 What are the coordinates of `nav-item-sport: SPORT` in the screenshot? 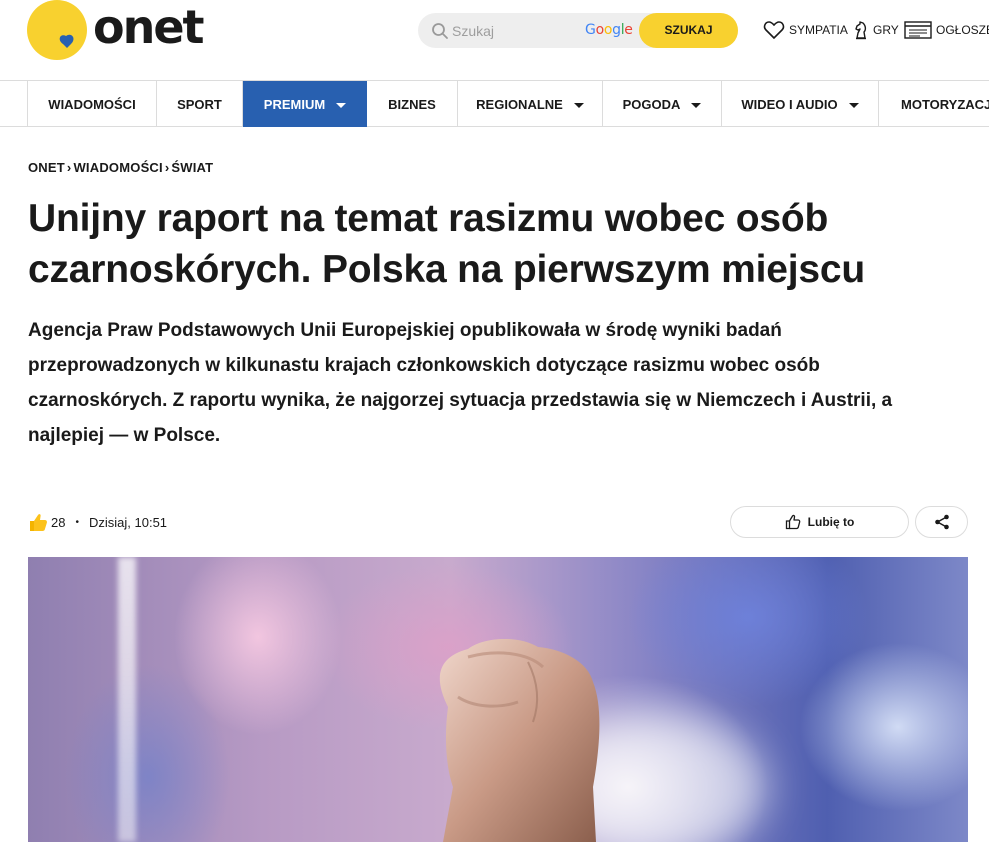 It's located at (200, 104).